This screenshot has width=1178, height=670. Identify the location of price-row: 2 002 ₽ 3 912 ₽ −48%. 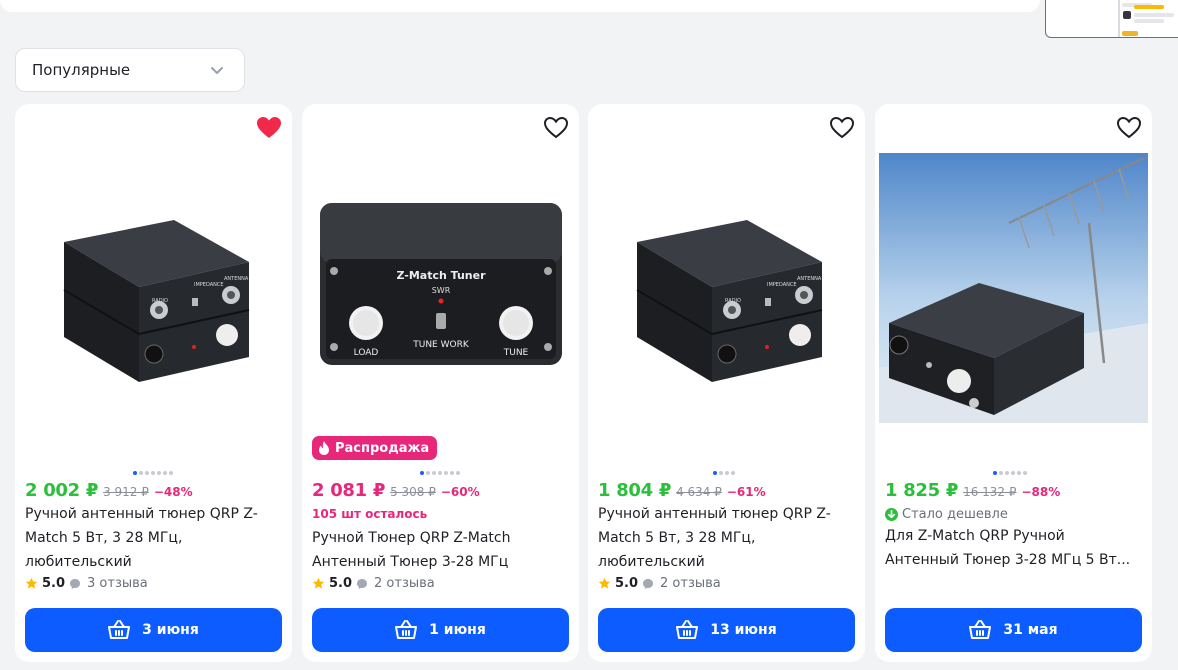
(109, 490).